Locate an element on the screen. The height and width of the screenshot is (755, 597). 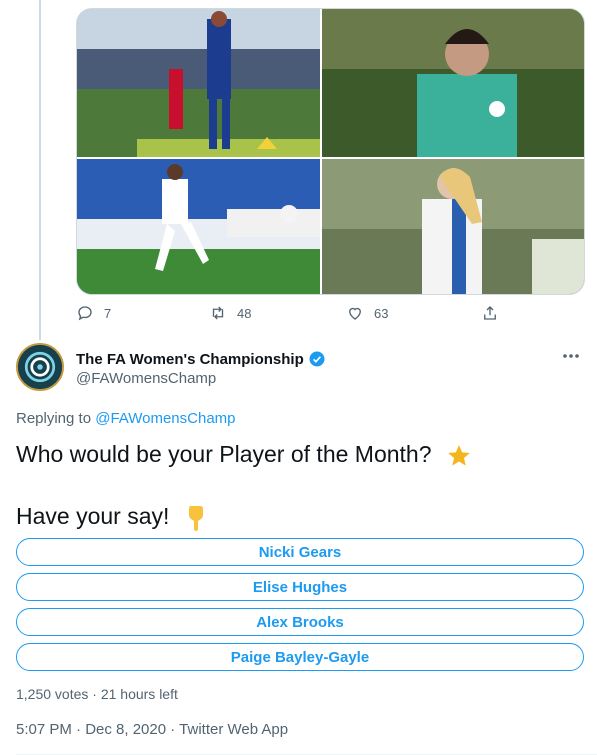
reply-icon is located at coordinates (85, 313).